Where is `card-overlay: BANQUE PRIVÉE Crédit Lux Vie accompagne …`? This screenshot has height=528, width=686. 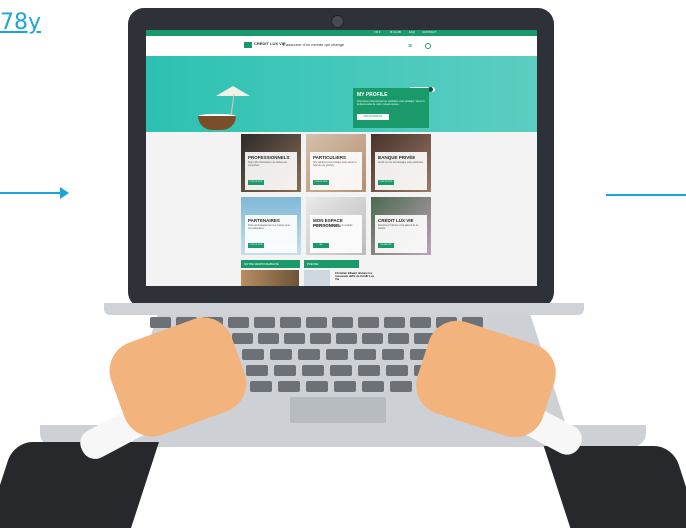 card-overlay: BANQUE PRIVÉE Crédit Lux Vie accompagne … is located at coordinates (401, 171).